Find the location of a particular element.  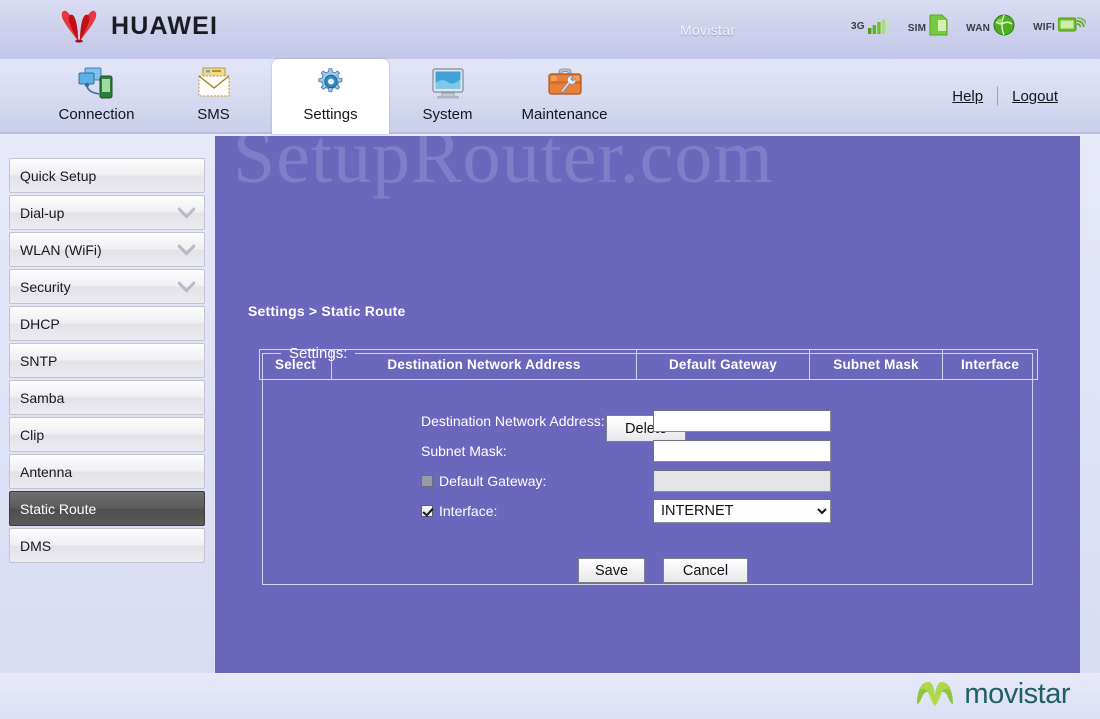

tab-maintenance: Maintenance is located at coordinates (564, 96).